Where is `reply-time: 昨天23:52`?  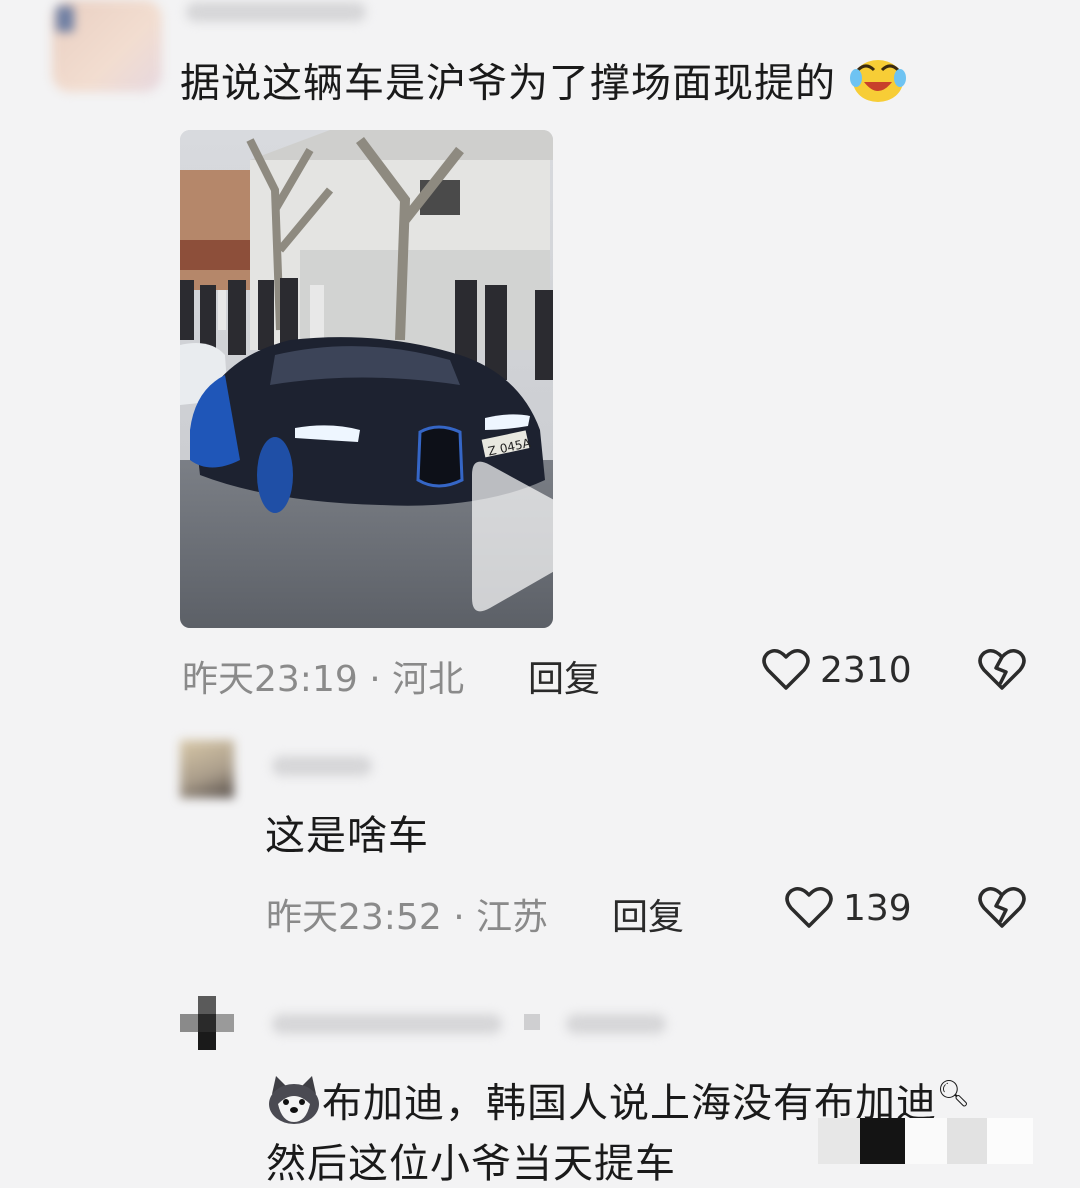 reply-time: 昨天23:52 is located at coordinates (354, 917).